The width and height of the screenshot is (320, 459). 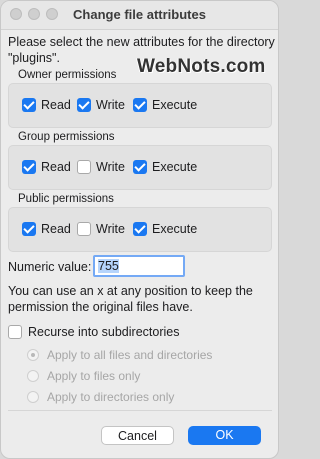 I want to click on watermark-logo: WebNots.com, so click(x=201, y=66).